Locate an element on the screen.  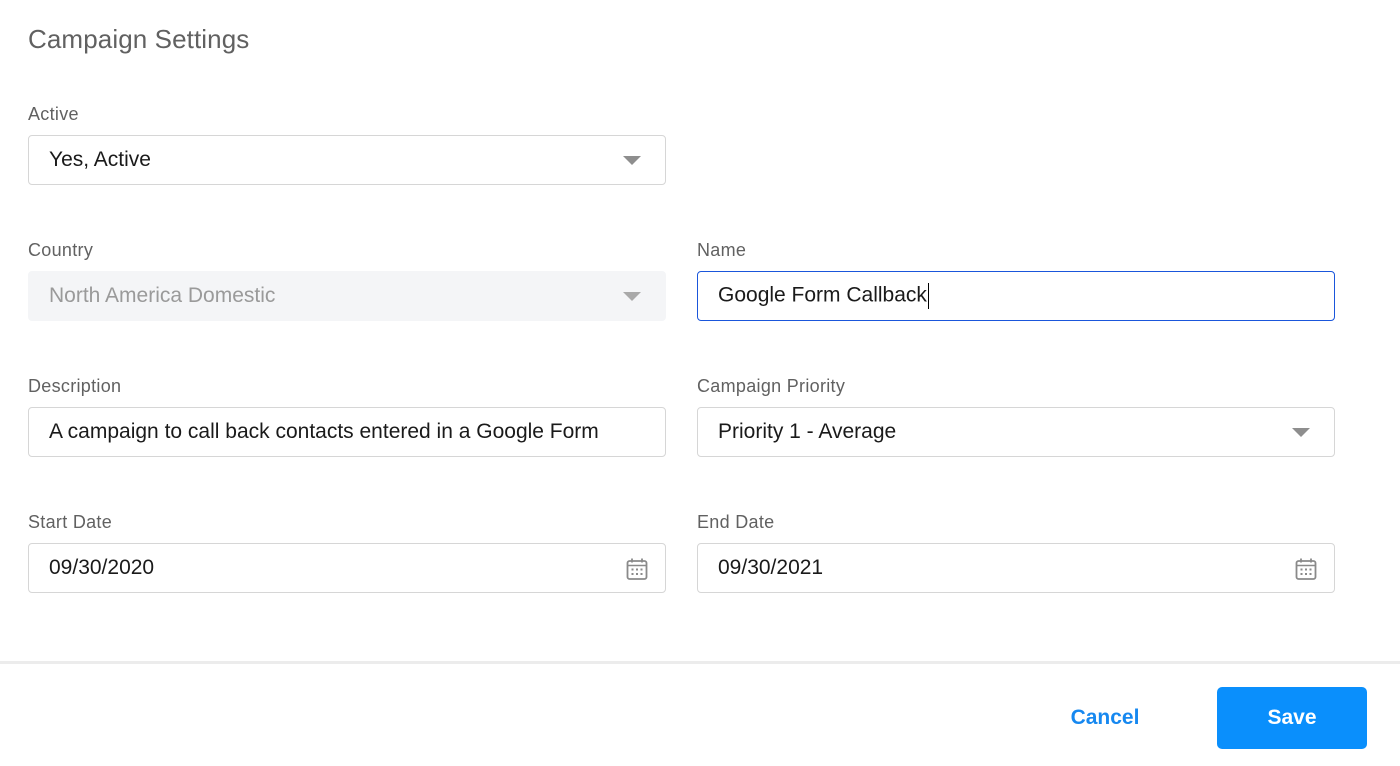
active-field: Active Yes, Active is located at coordinates (347, 144).